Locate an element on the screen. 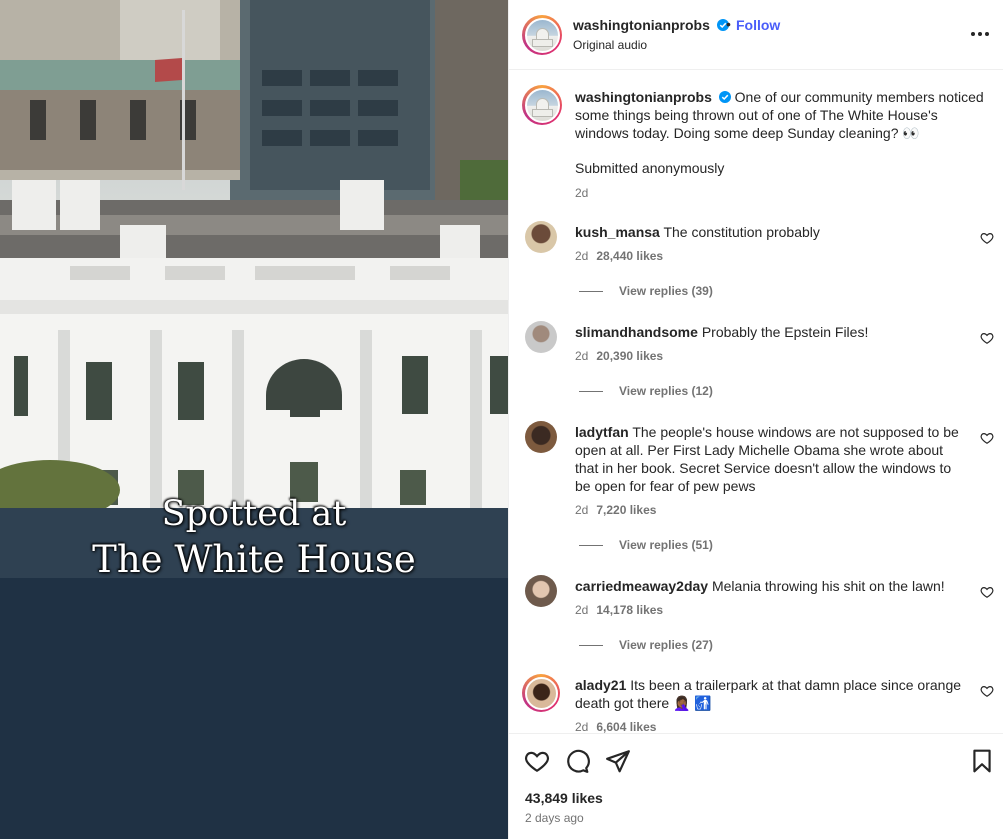  comment-body: Melania throwing his shit on the lawn! is located at coordinates (828, 586).